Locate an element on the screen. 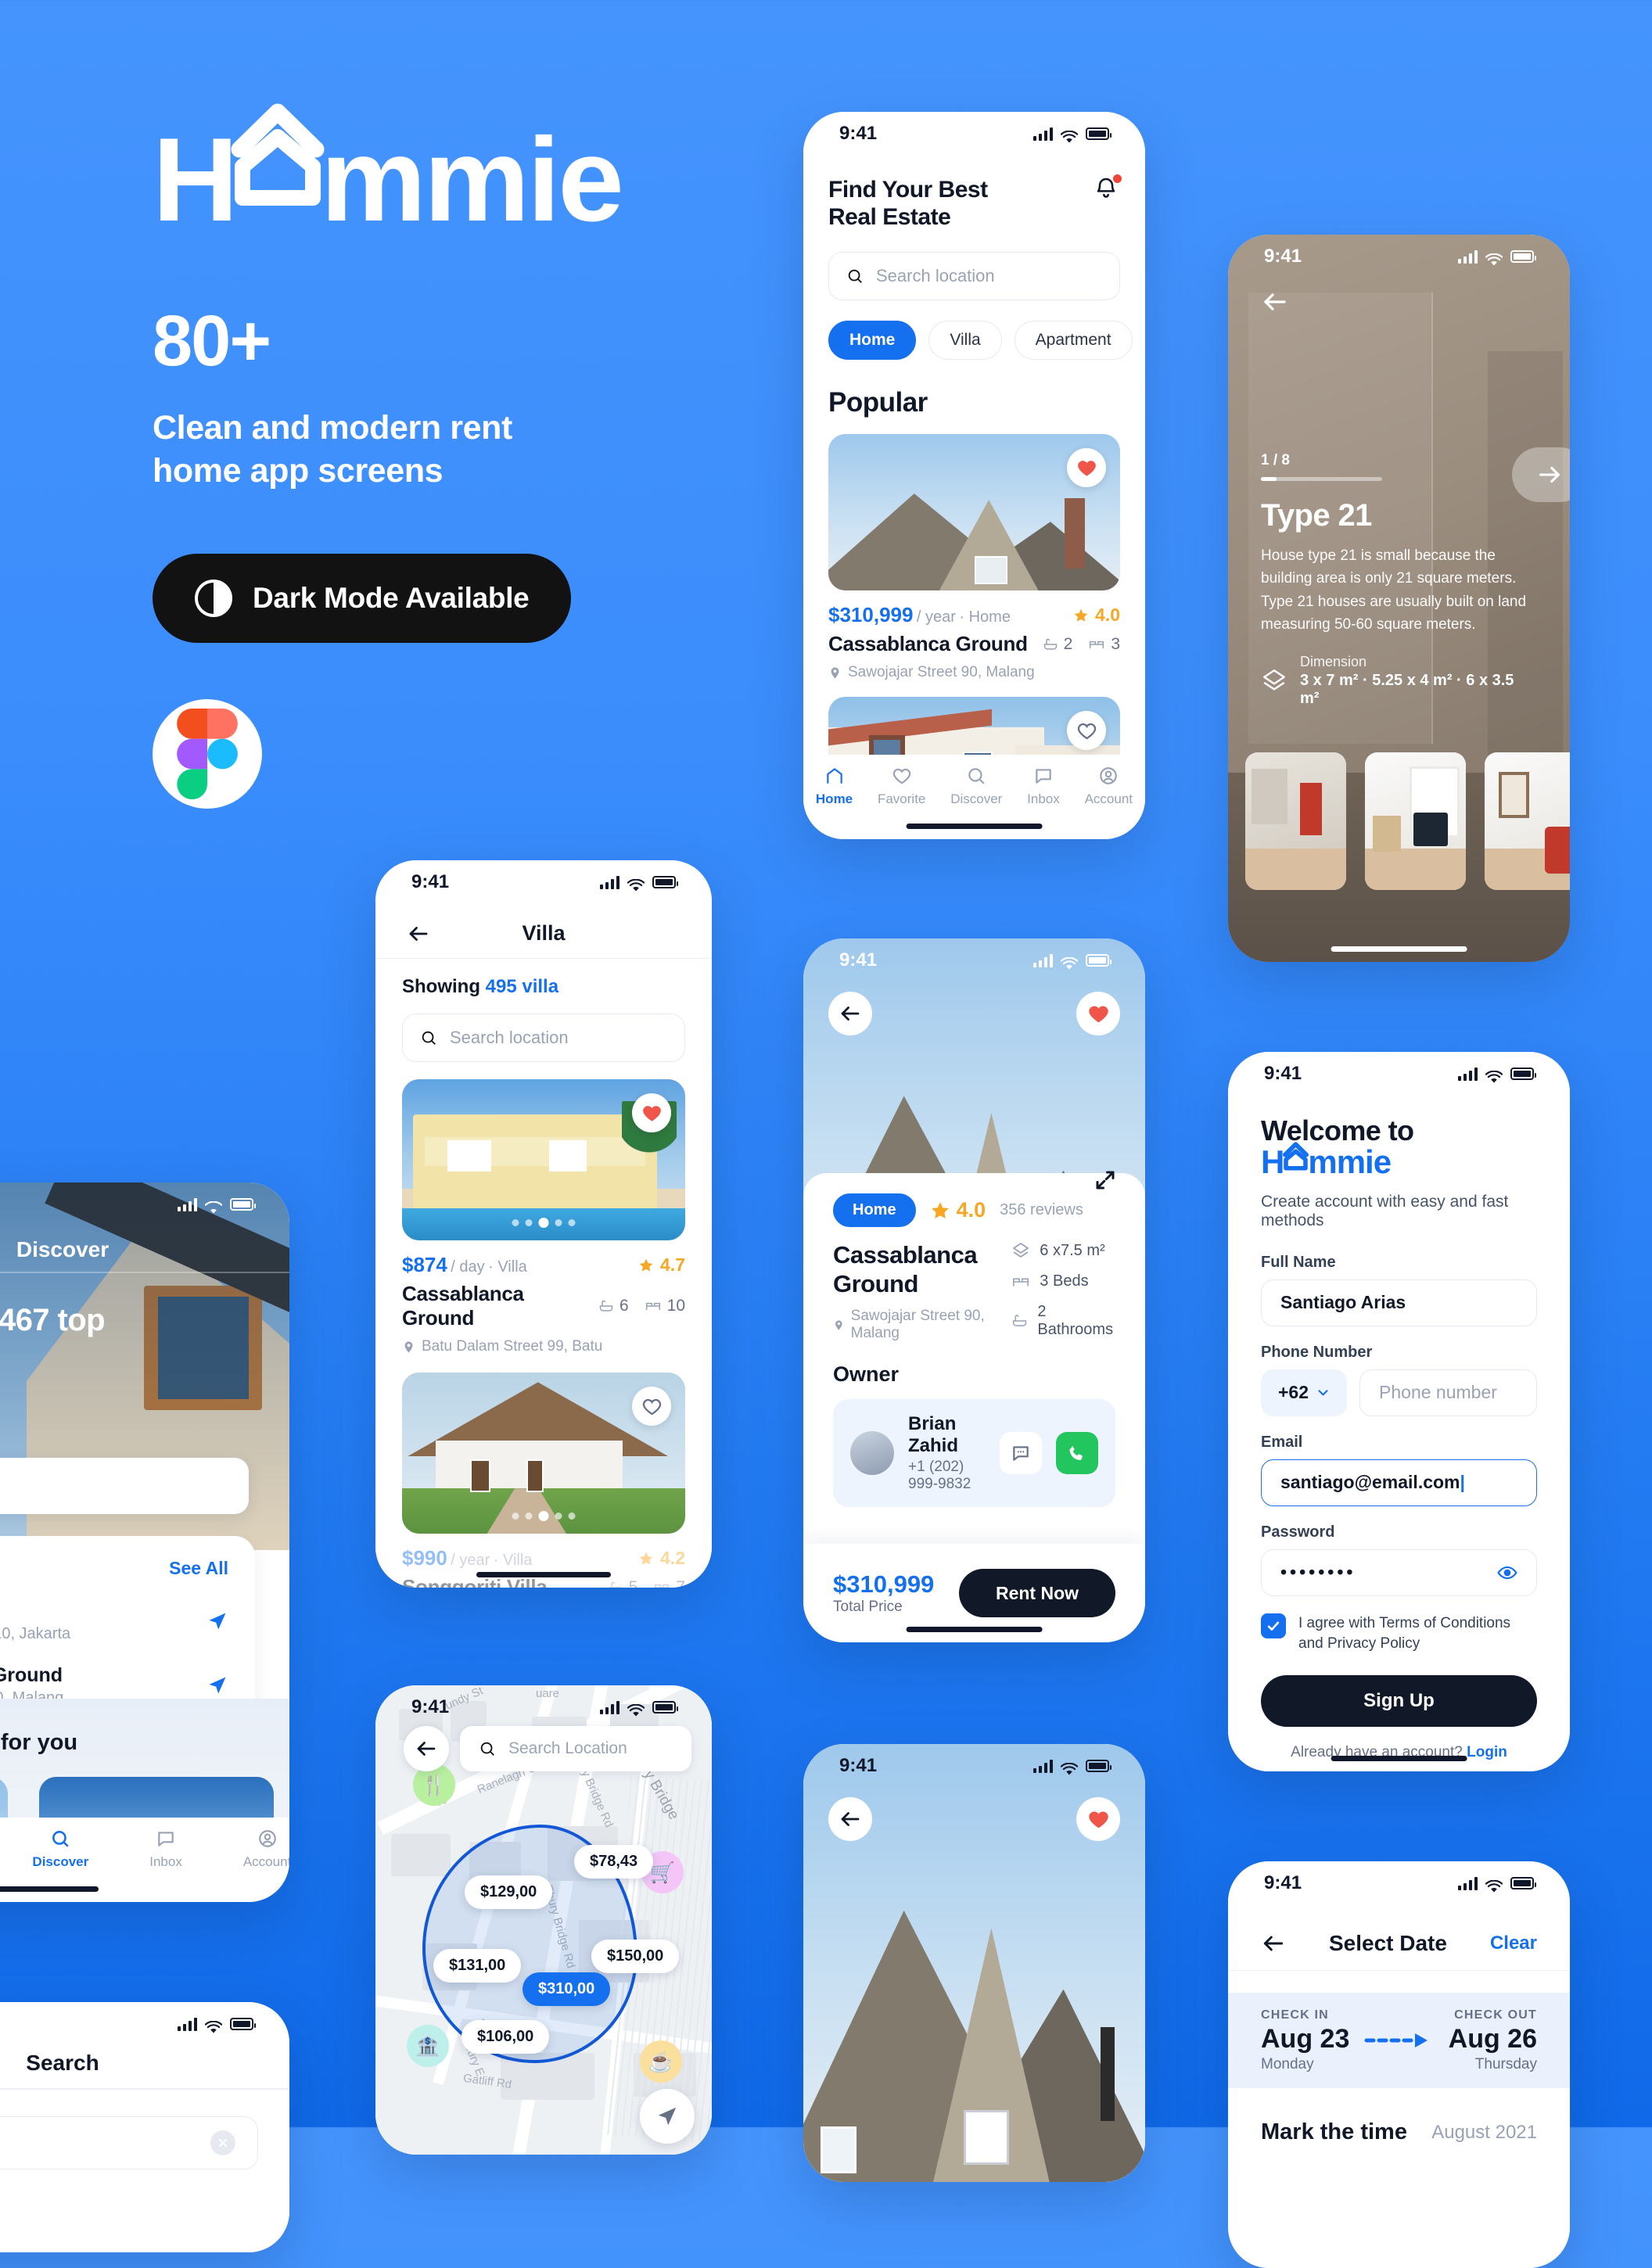 The width and height of the screenshot is (1652, 2268). back-arrow-icon is located at coordinates (1274, 1943).